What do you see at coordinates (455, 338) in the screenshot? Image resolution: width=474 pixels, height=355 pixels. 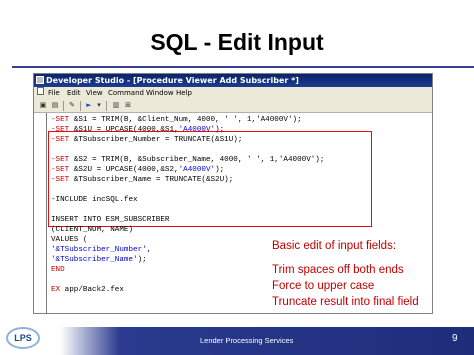 I see `page-number: 9` at bounding box center [455, 338].